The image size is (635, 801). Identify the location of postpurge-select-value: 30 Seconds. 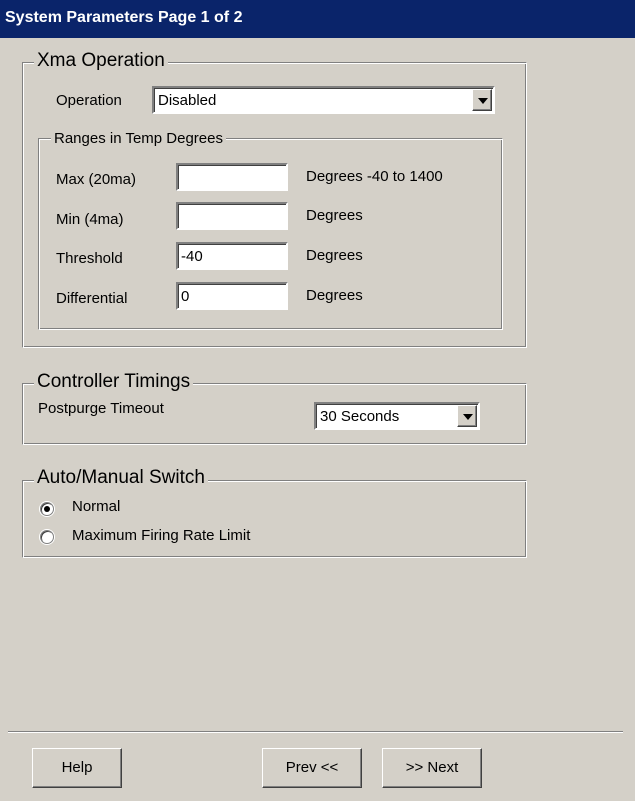
(360, 416).